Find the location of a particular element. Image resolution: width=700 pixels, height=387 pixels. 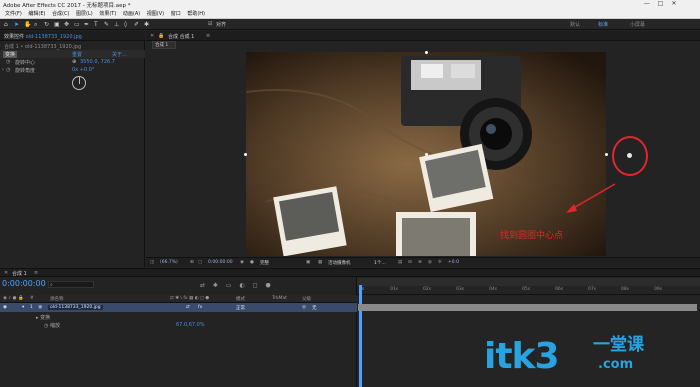

menu-file: 文件(F) is located at coordinates (13, 13).